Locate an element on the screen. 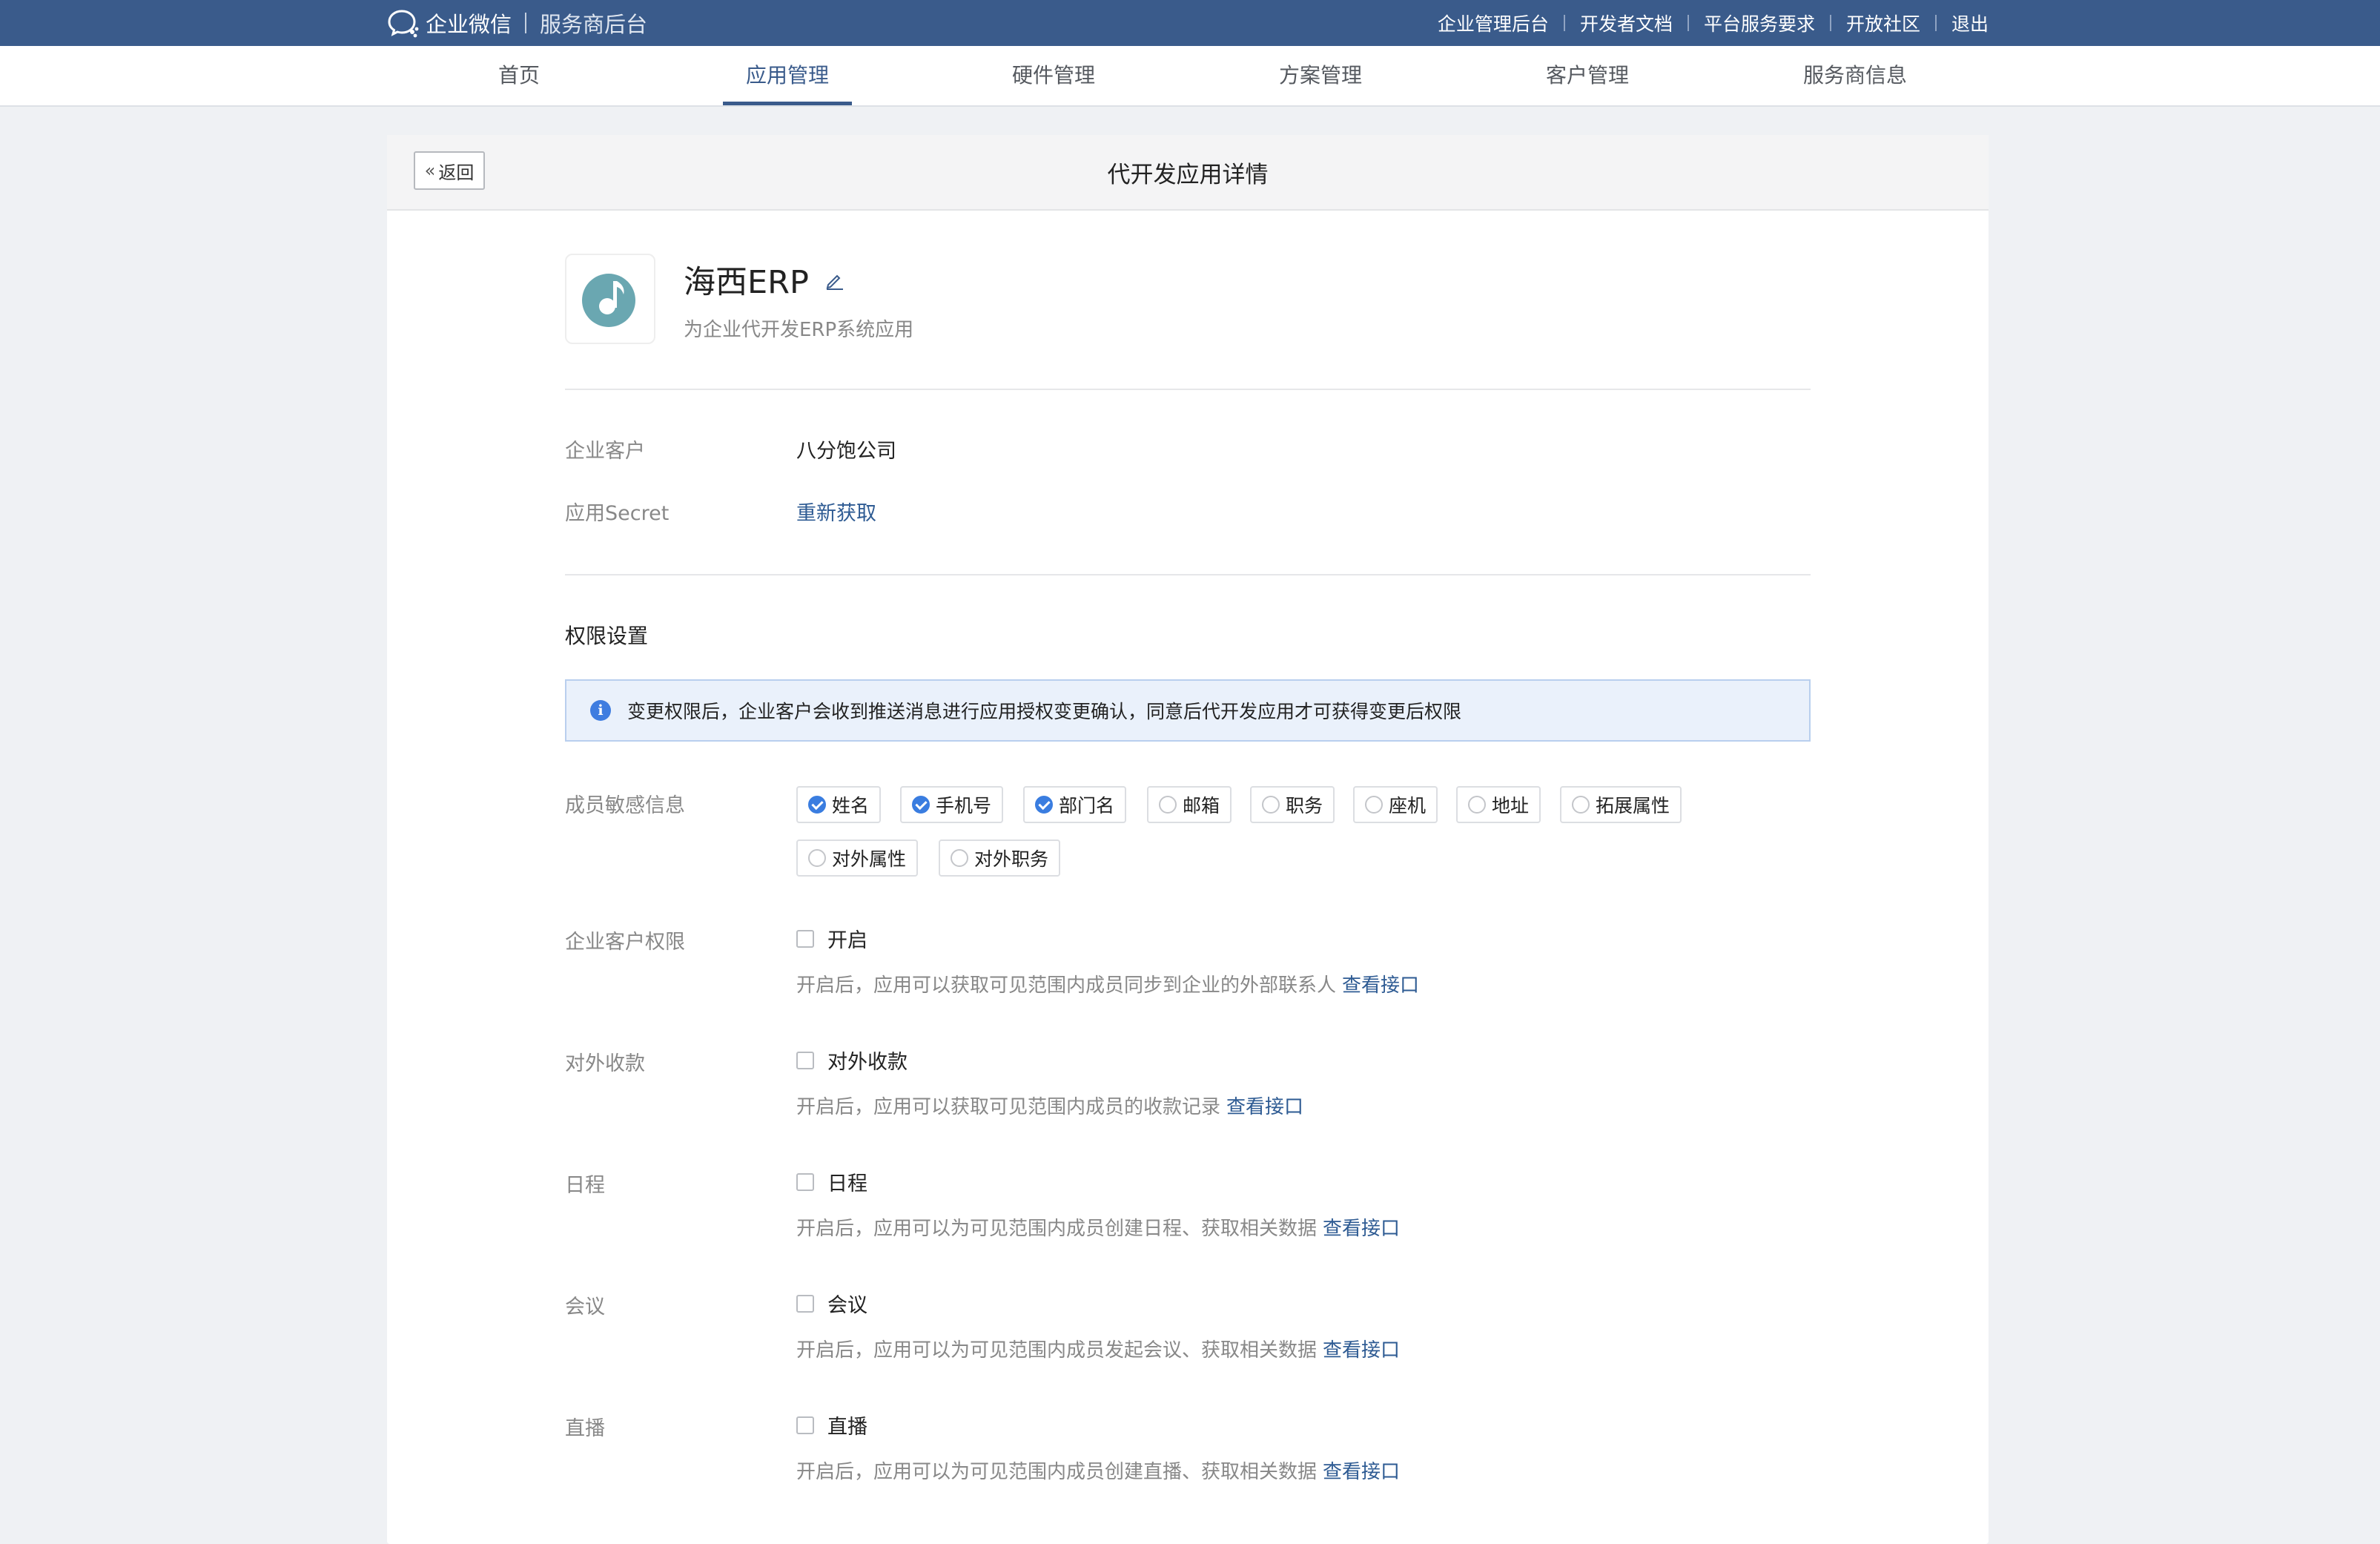  music-disc-icon is located at coordinates (608, 300).